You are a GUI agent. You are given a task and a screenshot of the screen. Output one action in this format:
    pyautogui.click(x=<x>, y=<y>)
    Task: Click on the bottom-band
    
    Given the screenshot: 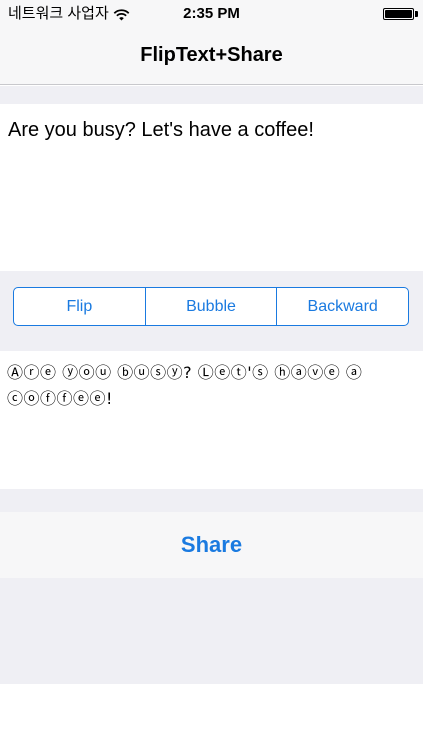 What is the action you would take?
    pyautogui.click(x=211, y=631)
    